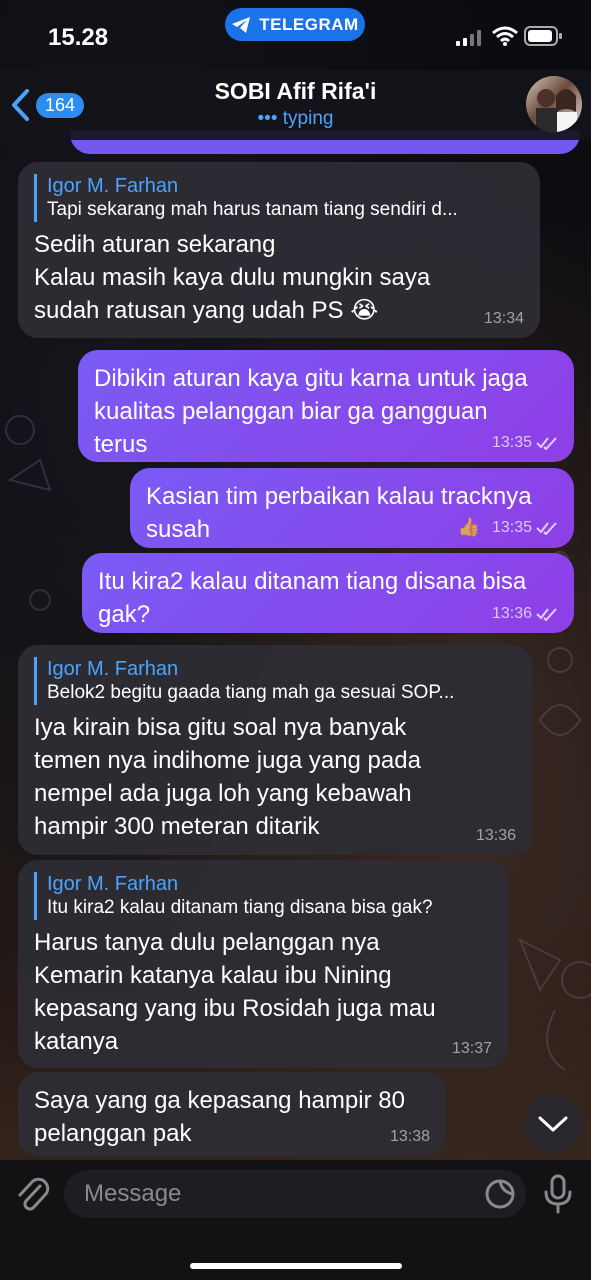  I want to click on chat-header: SOBI Afif Rifa'i ••• typing 164, so click(295, 105).